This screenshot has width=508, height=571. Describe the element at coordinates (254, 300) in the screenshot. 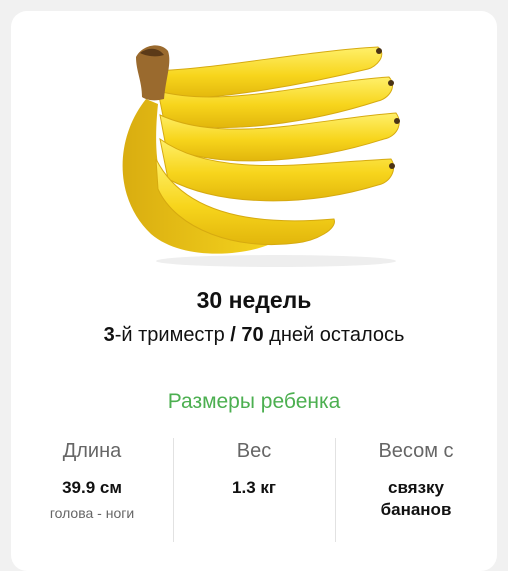

I see `week-title: 30 недель` at that location.